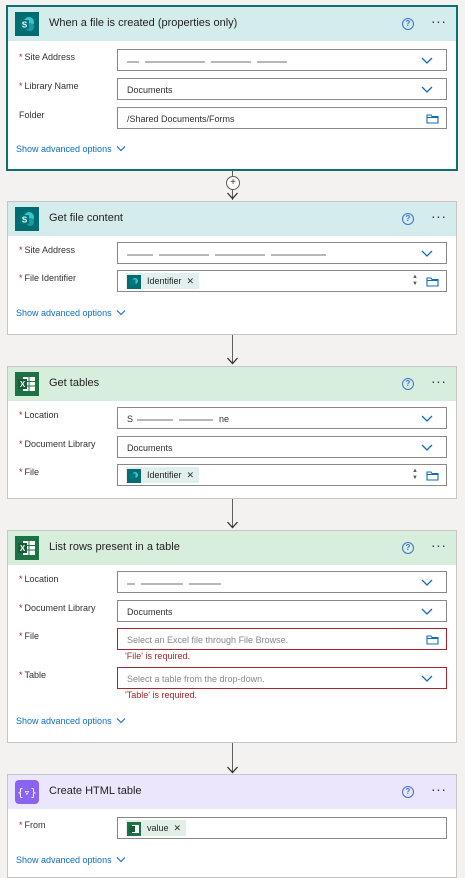 Image resolution: width=465 pixels, height=878 pixels. I want to click on card-header: X List rows present in a table ? ···, so click(232, 548).